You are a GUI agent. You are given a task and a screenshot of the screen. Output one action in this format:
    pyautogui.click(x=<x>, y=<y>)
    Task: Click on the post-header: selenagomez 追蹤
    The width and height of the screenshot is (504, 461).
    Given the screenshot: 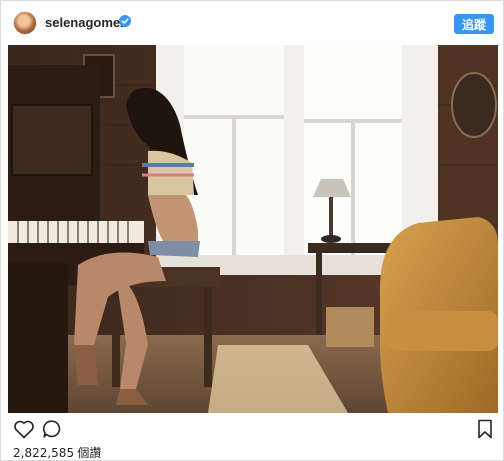 What is the action you would take?
    pyautogui.click(x=252, y=23)
    